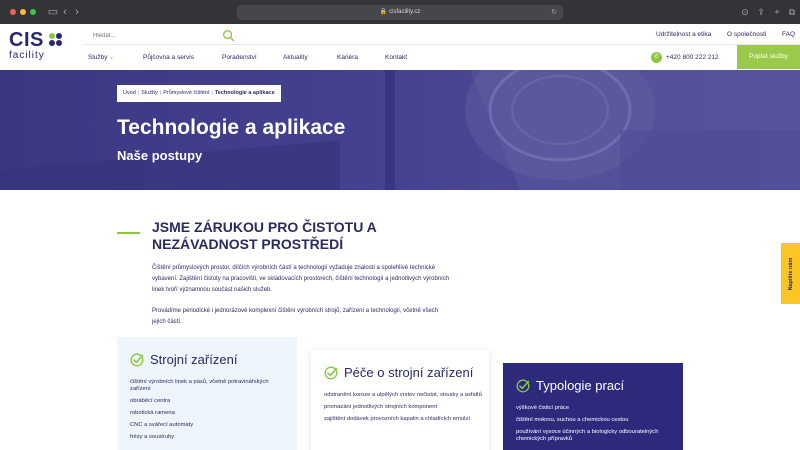 Image resolution: width=800 pixels, height=450 pixels. Describe the element at coordinates (405, 12) in the screenshot. I see `url-text: cisfacility.cz` at that location.